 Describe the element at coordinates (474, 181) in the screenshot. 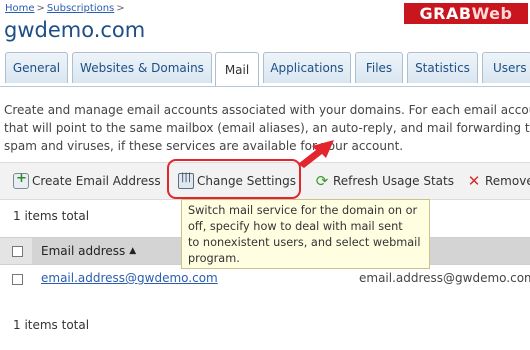

I see `remove-icon: ✕` at that location.